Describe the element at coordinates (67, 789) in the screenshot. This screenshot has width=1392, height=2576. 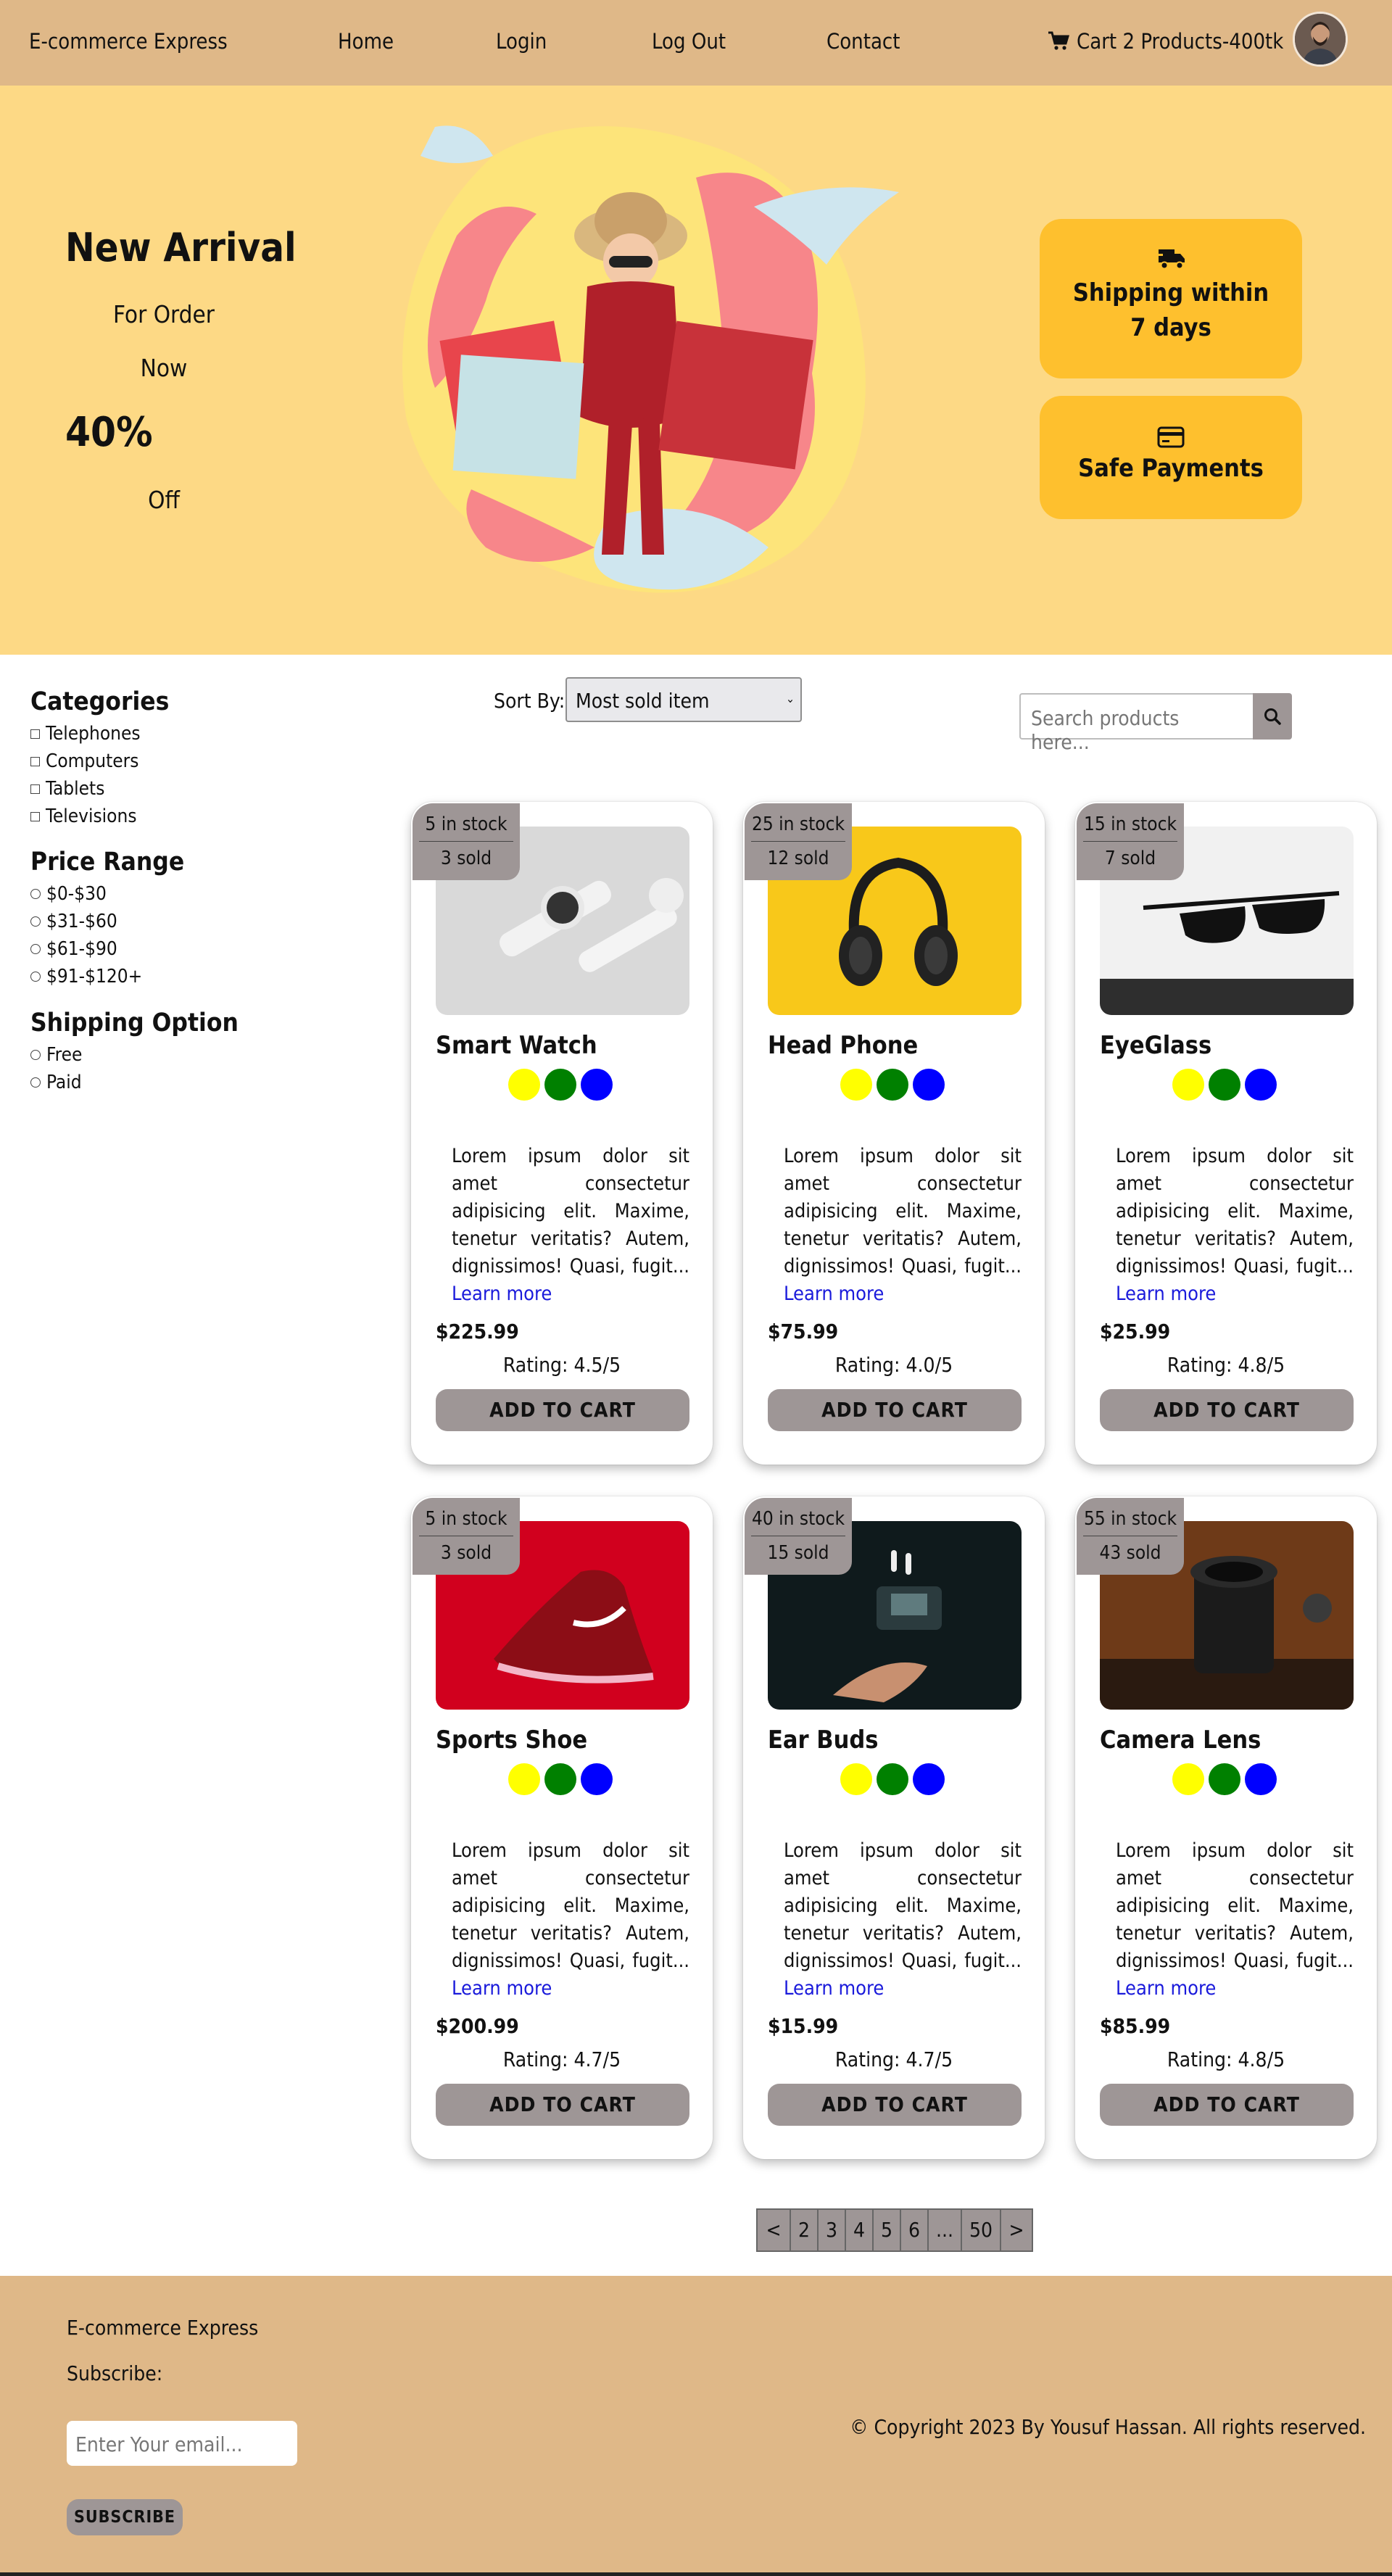
I see `category-tablets: Tablets` at that location.